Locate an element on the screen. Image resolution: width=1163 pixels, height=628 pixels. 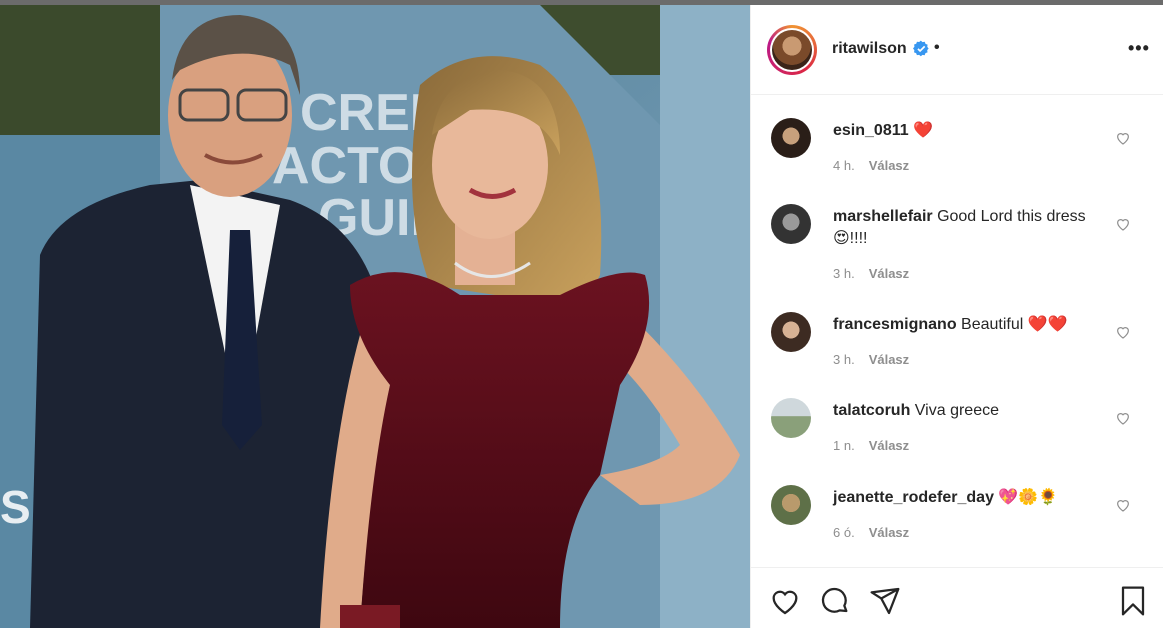
like-heart-icon is located at coordinates (785, 601).